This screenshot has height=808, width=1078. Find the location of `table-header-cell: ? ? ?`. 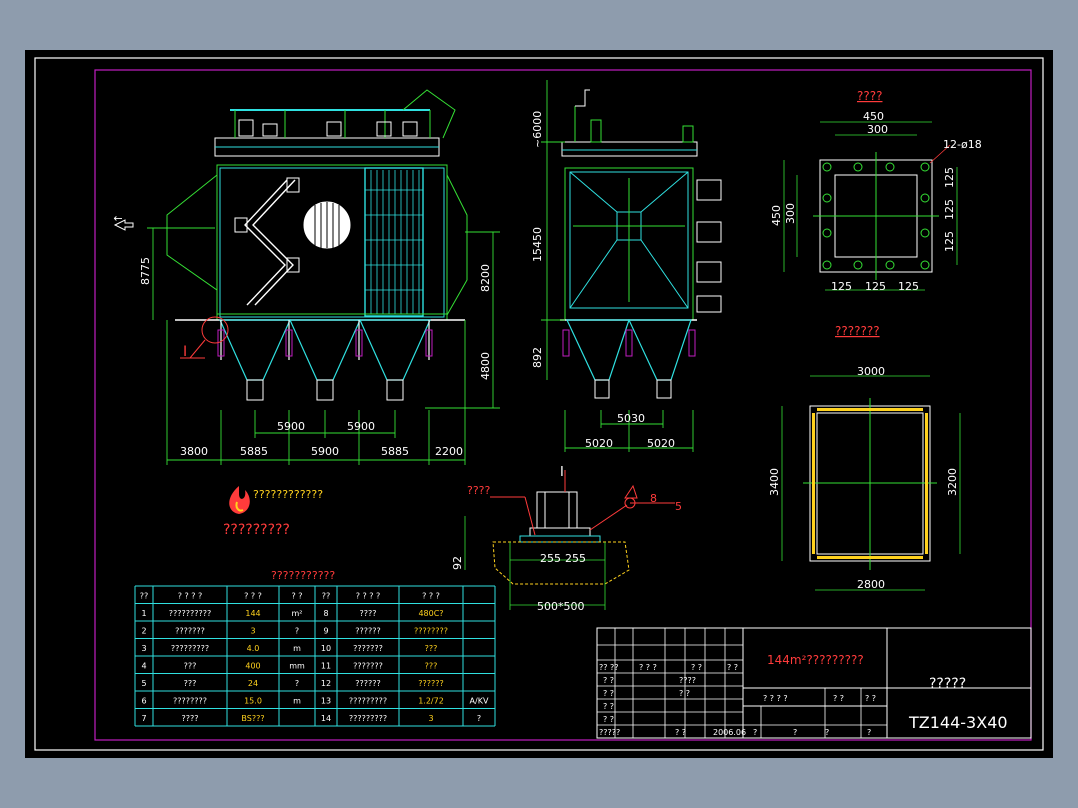

table-header-cell: ? ? ? is located at coordinates (431, 596).